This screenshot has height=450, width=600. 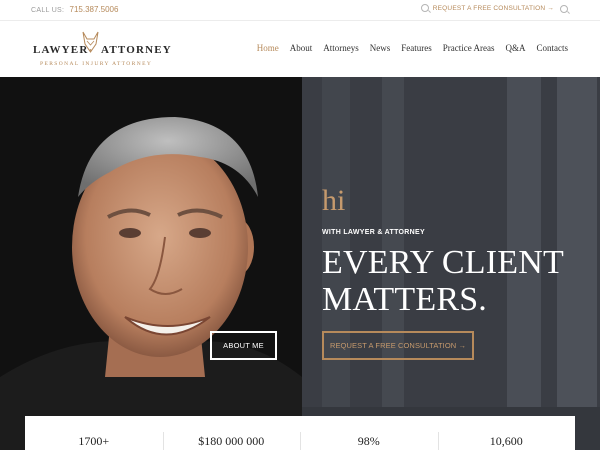 I want to click on call-us: CALL US: 715.387.5006, so click(x=74, y=9).